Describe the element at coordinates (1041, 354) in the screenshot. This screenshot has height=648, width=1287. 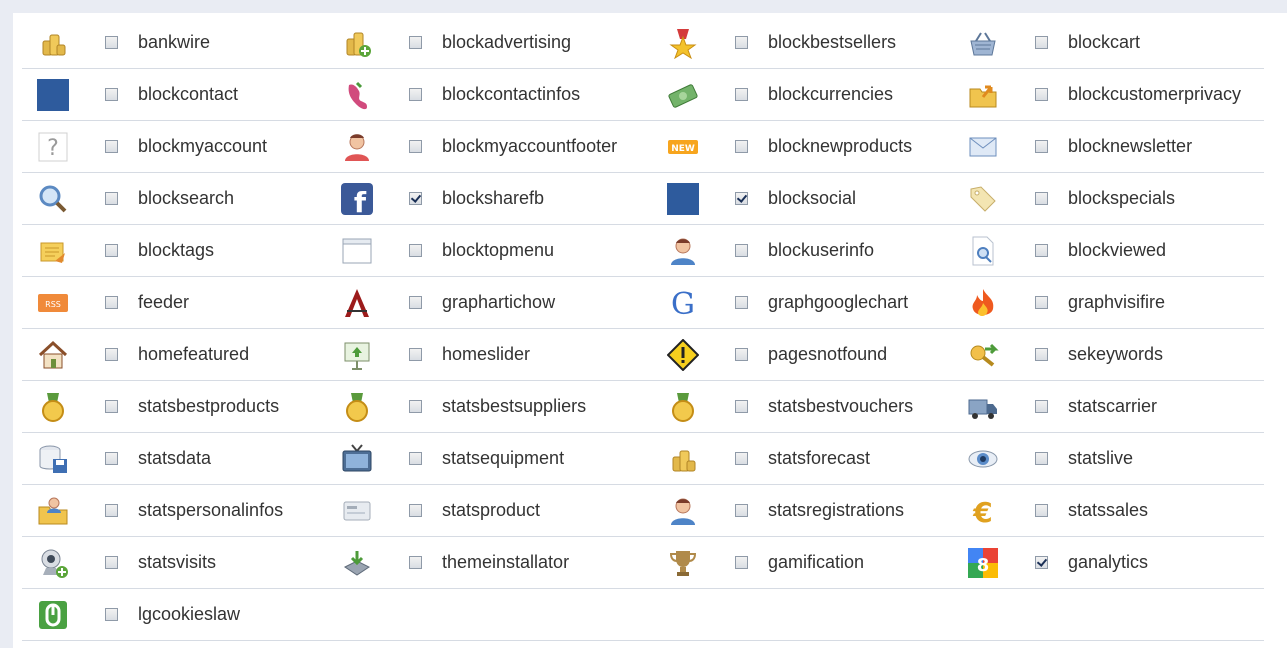
I see `sekeywords-checkbox` at that location.